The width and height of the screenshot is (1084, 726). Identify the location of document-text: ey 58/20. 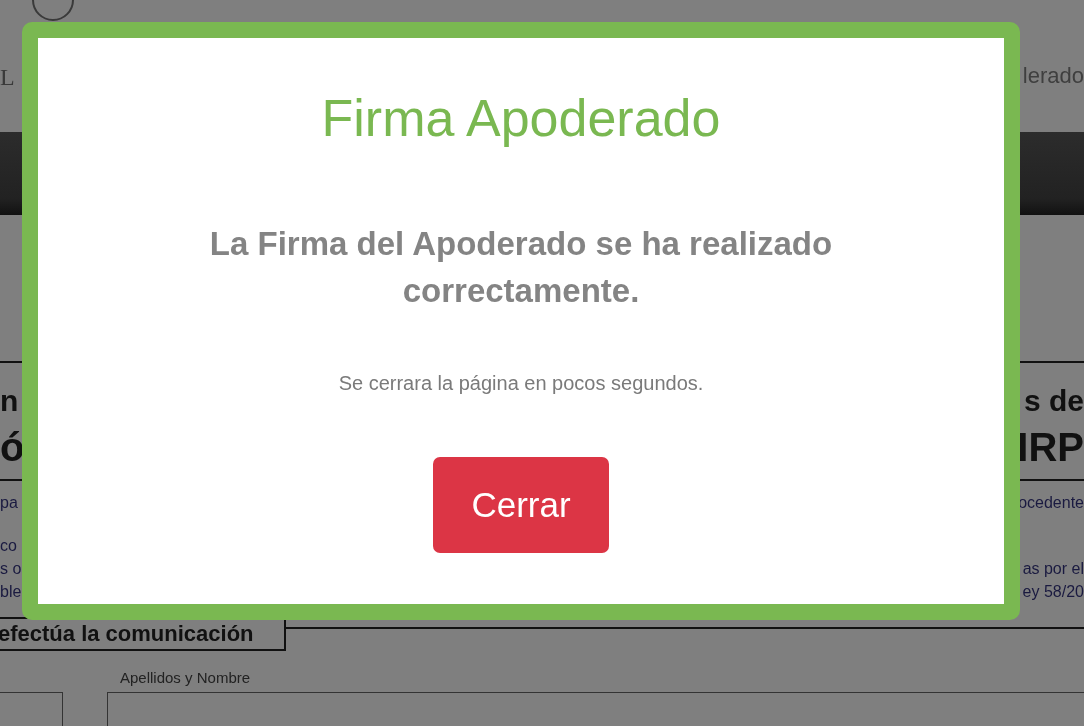
(1053, 592).